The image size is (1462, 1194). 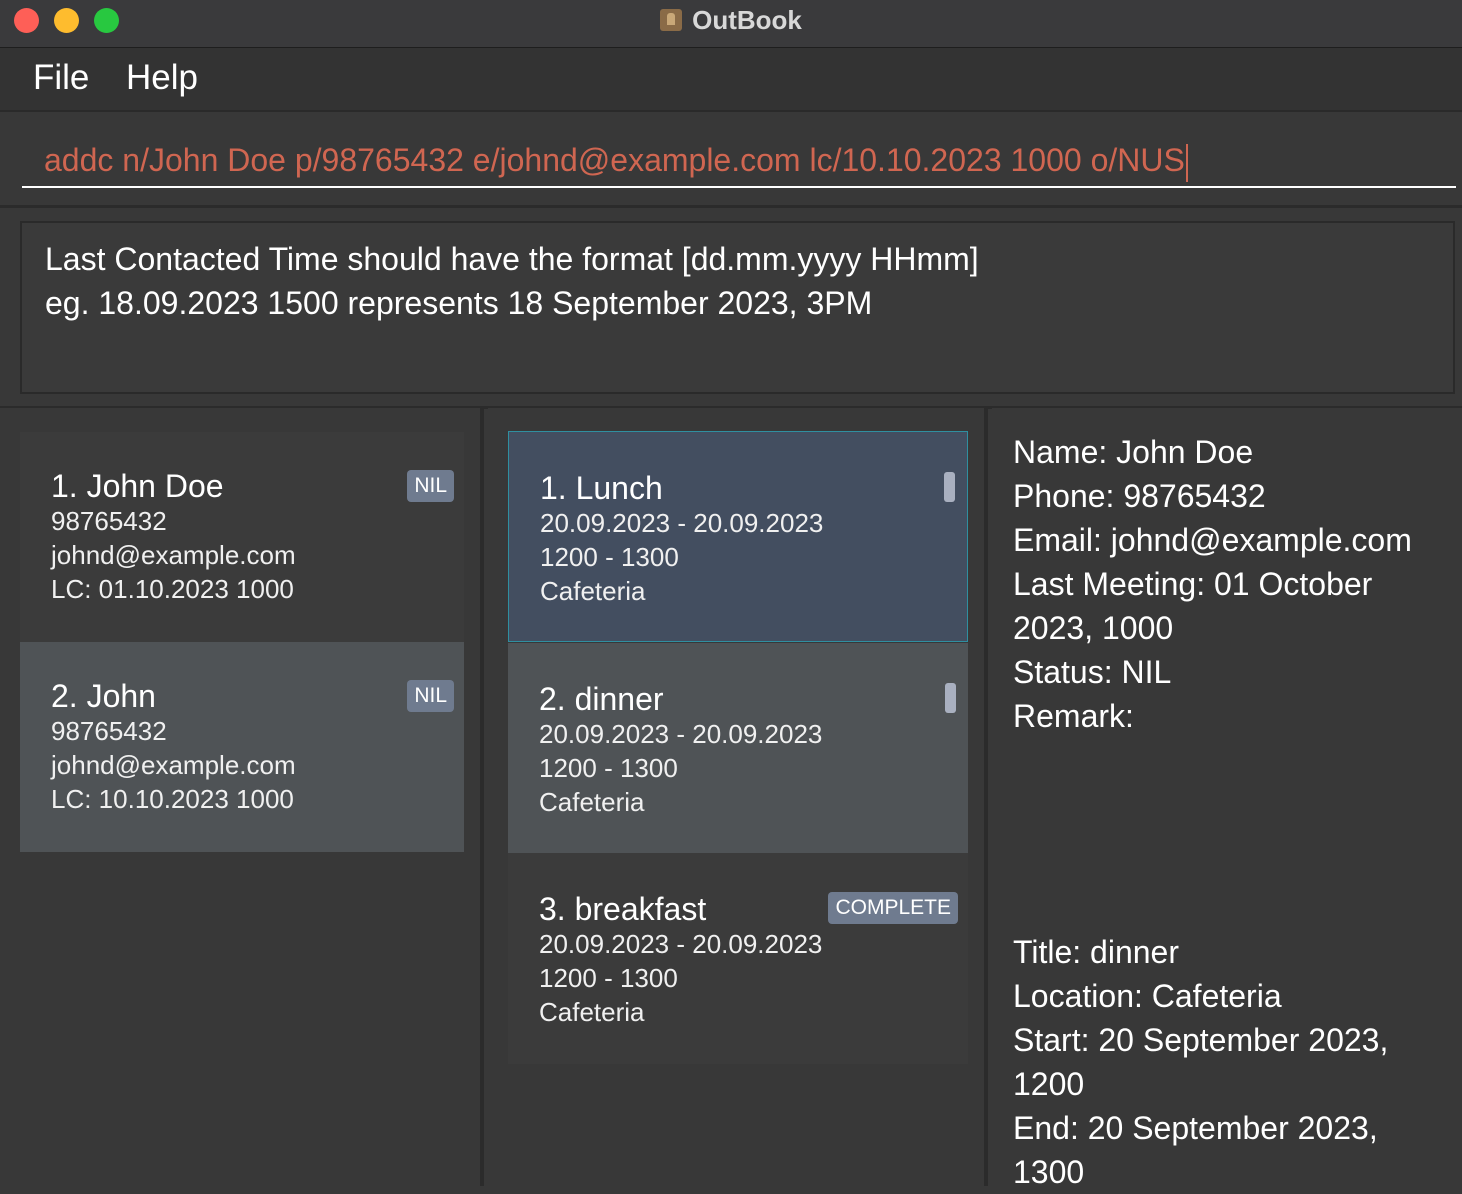 I want to click on meeting-title: 2. dinner, so click(x=601, y=699).